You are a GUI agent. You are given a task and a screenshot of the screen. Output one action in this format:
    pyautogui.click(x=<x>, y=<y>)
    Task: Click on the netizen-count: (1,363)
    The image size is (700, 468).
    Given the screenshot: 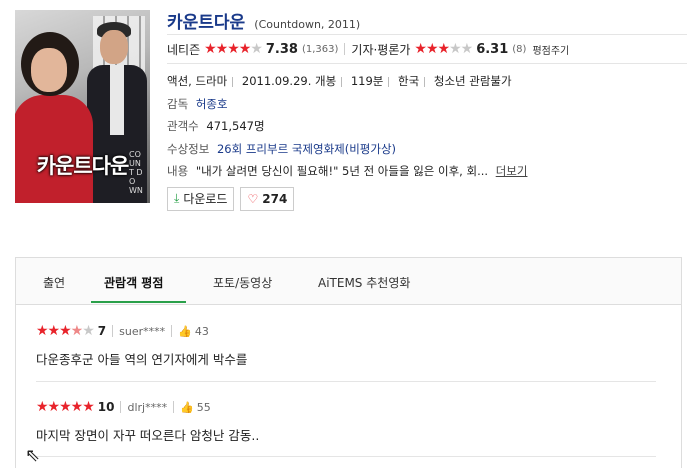 What is the action you would take?
    pyautogui.click(x=320, y=49)
    